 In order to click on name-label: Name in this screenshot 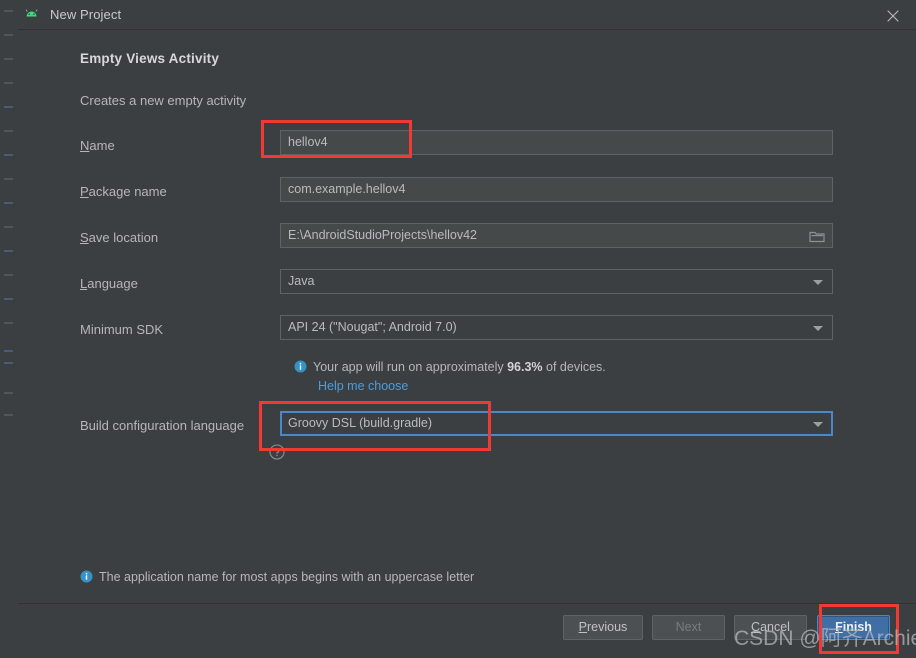, I will do `click(97, 145)`.